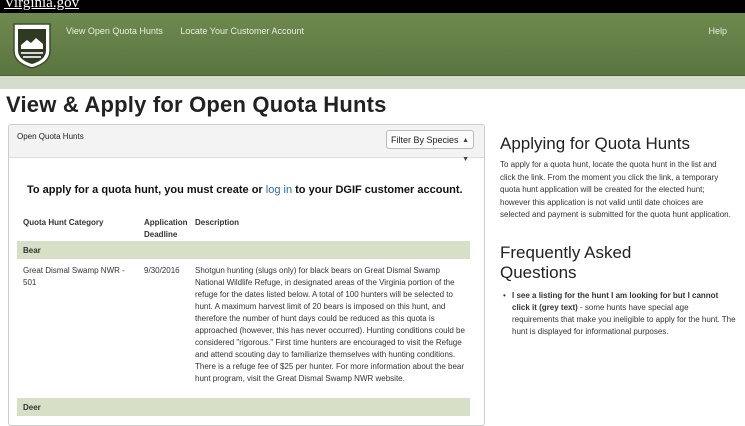 This screenshot has width=745, height=426. Describe the element at coordinates (717, 31) in the screenshot. I see `help-link: Help` at that location.